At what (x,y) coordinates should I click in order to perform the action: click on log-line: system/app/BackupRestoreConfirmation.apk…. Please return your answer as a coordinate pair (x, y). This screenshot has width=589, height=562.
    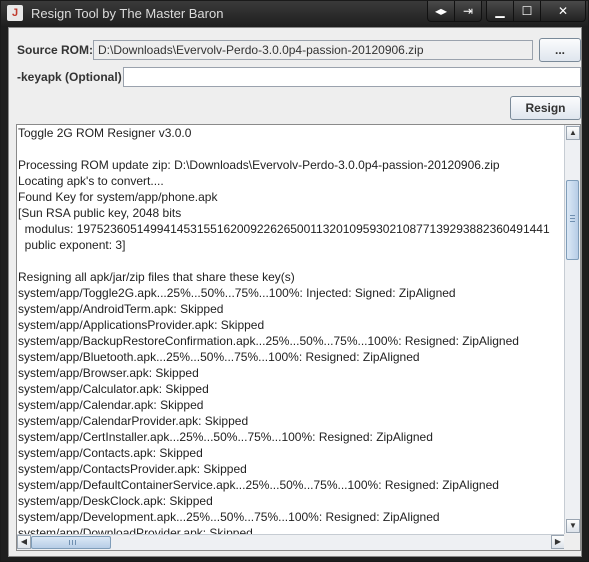
    Looking at the image, I should click on (268, 341).